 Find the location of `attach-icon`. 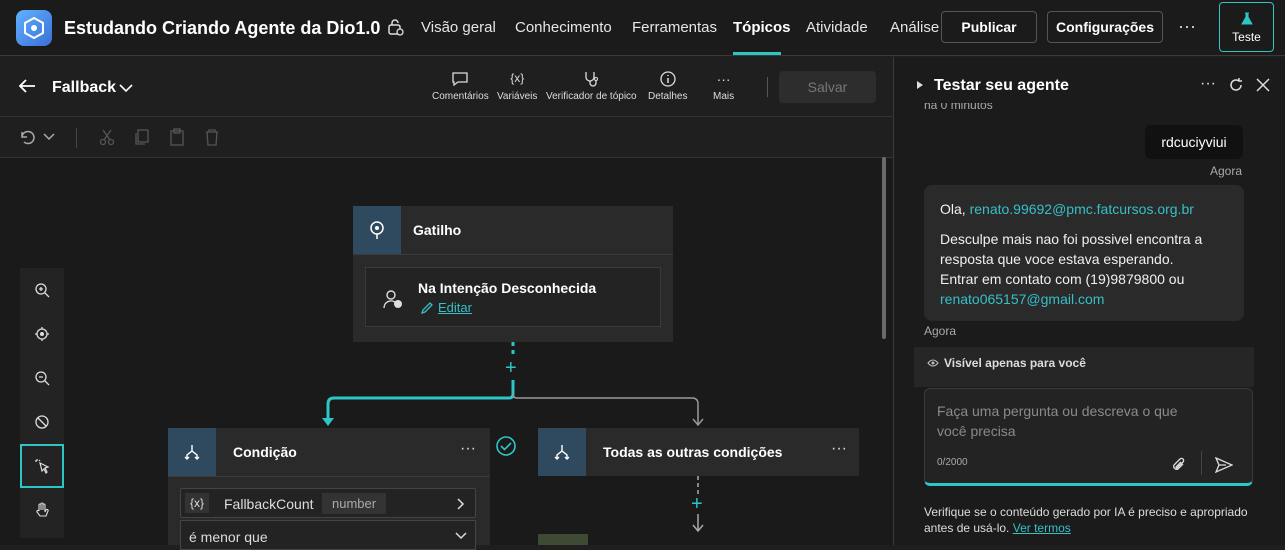

attach-icon is located at coordinates (1179, 465).